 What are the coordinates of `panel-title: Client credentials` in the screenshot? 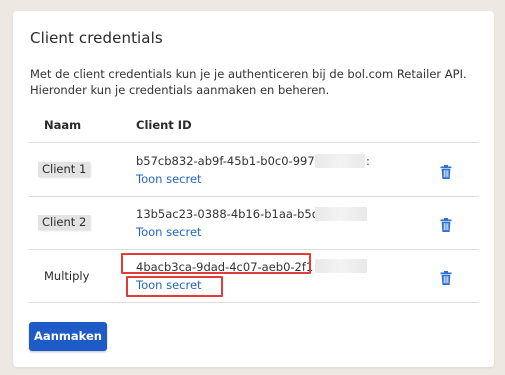 It's located at (96, 38).